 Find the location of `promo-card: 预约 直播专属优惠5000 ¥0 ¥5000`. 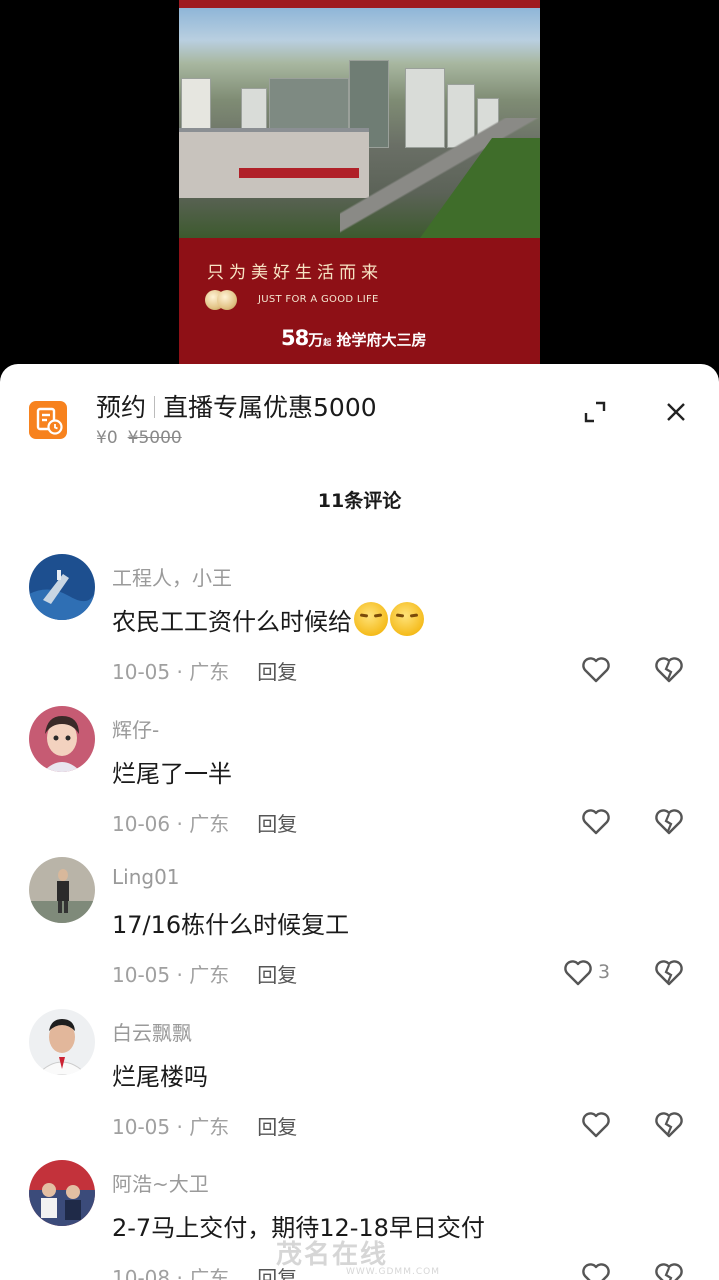

promo-card: 预约 直播专属优惠5000 ¥0 ¥5000 is located at coordinates (359, 414).